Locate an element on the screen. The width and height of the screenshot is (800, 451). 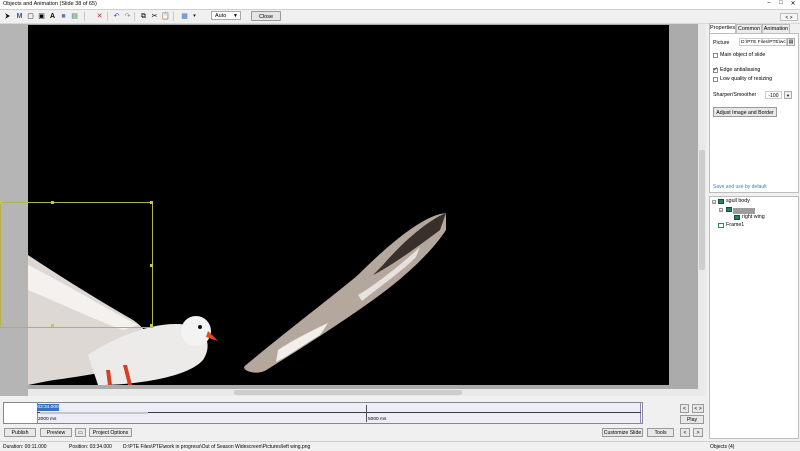
main-object-checkbox is located at coordinates (715, 55).